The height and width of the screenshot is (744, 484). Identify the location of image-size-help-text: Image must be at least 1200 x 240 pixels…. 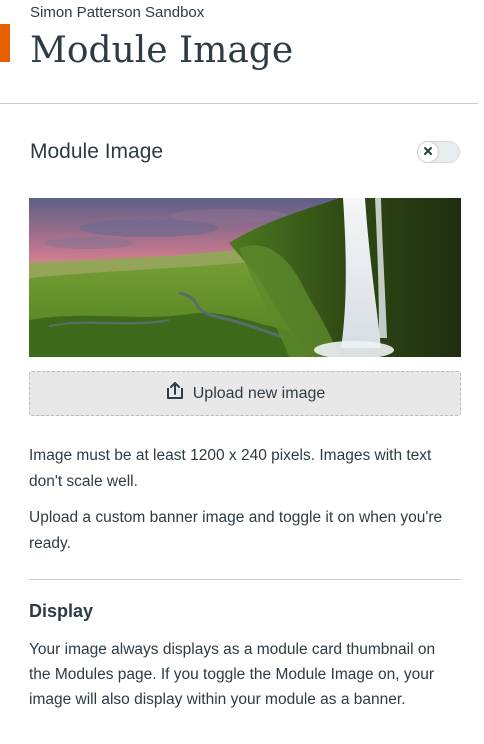
(230, 468).